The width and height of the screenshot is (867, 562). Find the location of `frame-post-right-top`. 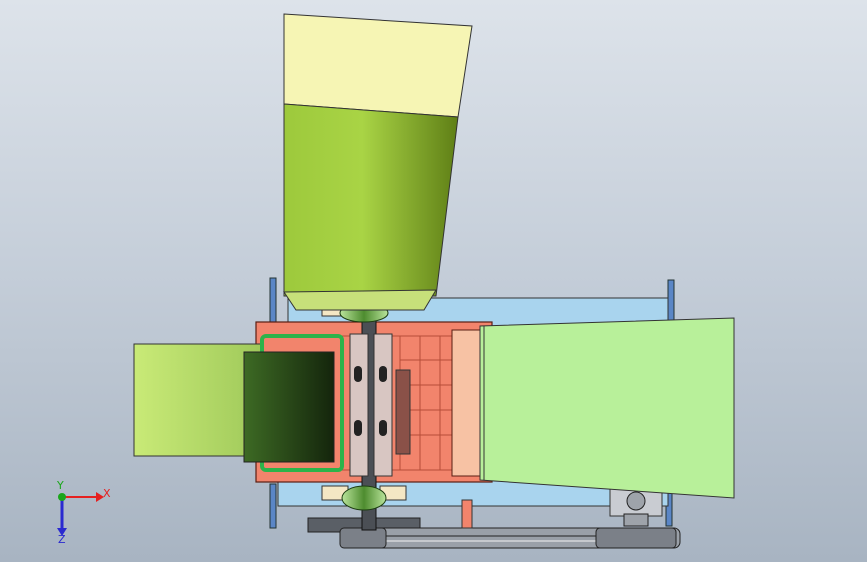

frame-post-right-top is located at coordinates (671, 303).